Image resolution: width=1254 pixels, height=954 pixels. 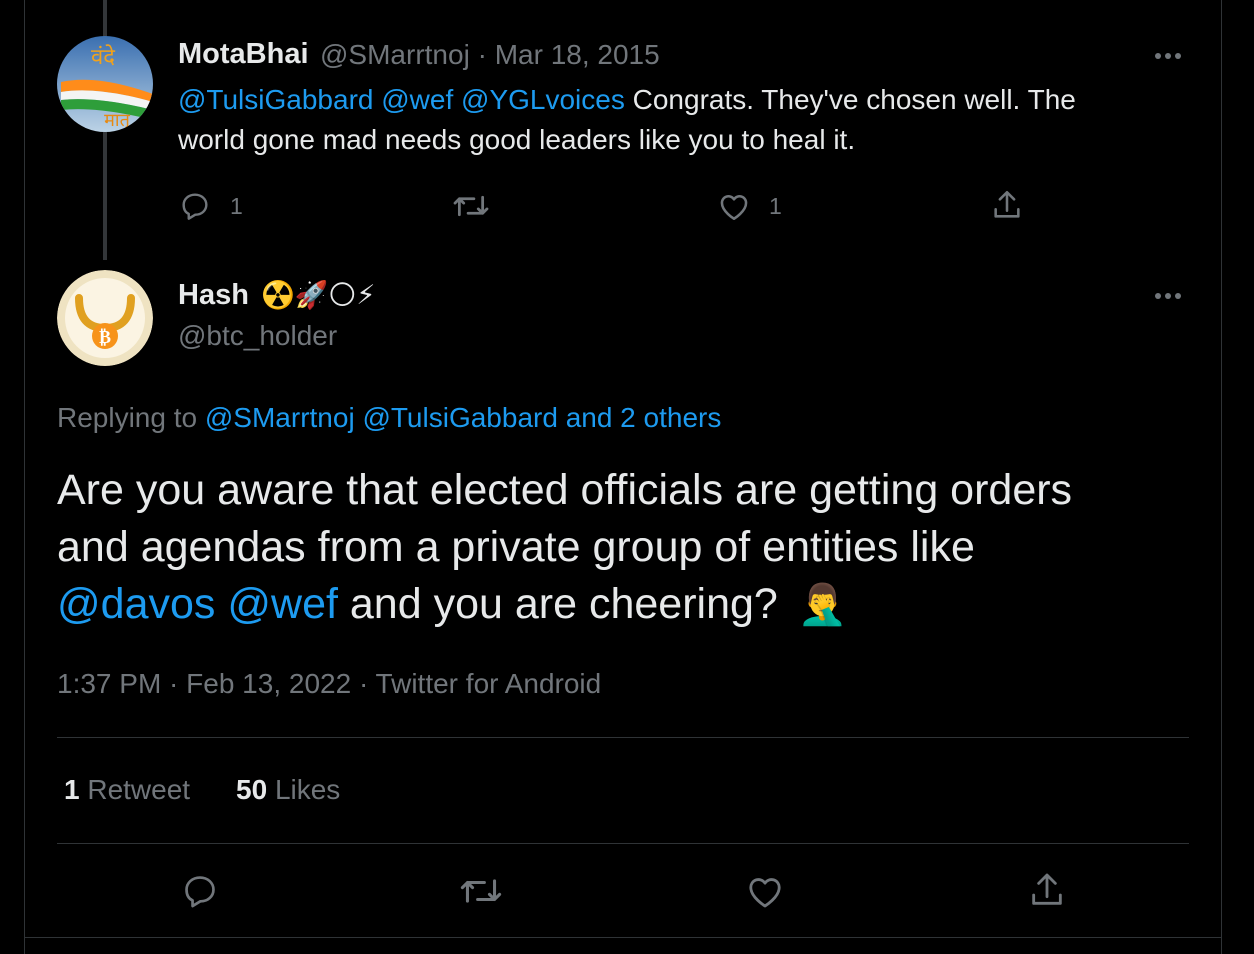 I want to click on frame-right-border, so click(x=1221, y=477).